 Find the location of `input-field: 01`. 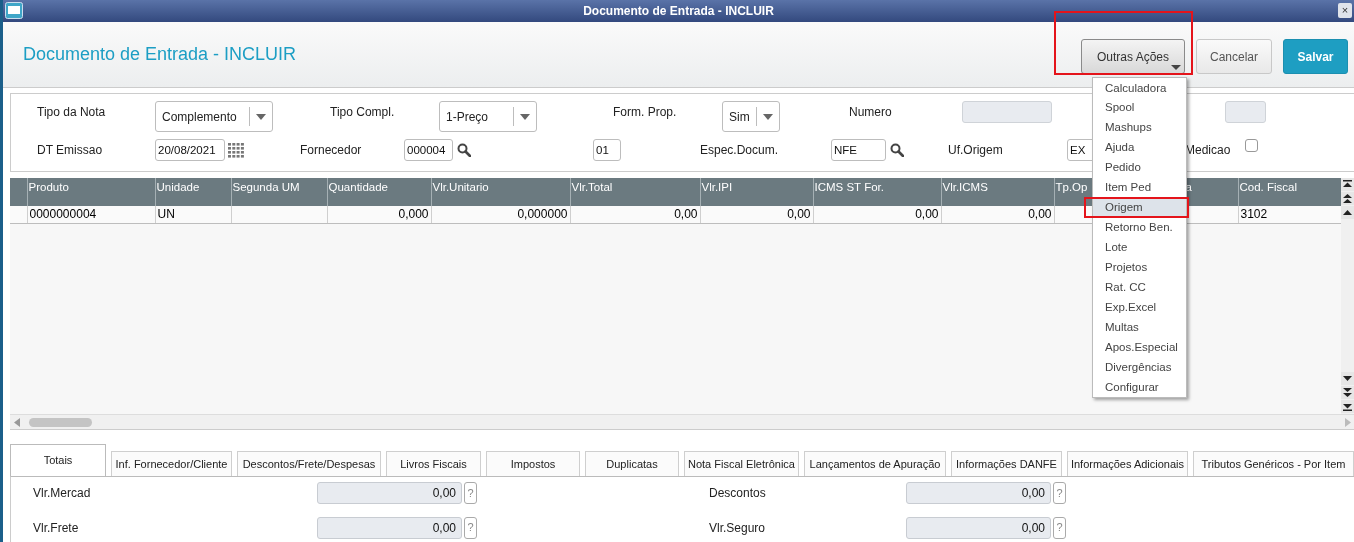

input-field: 01 is located at coordinates (607, 150).